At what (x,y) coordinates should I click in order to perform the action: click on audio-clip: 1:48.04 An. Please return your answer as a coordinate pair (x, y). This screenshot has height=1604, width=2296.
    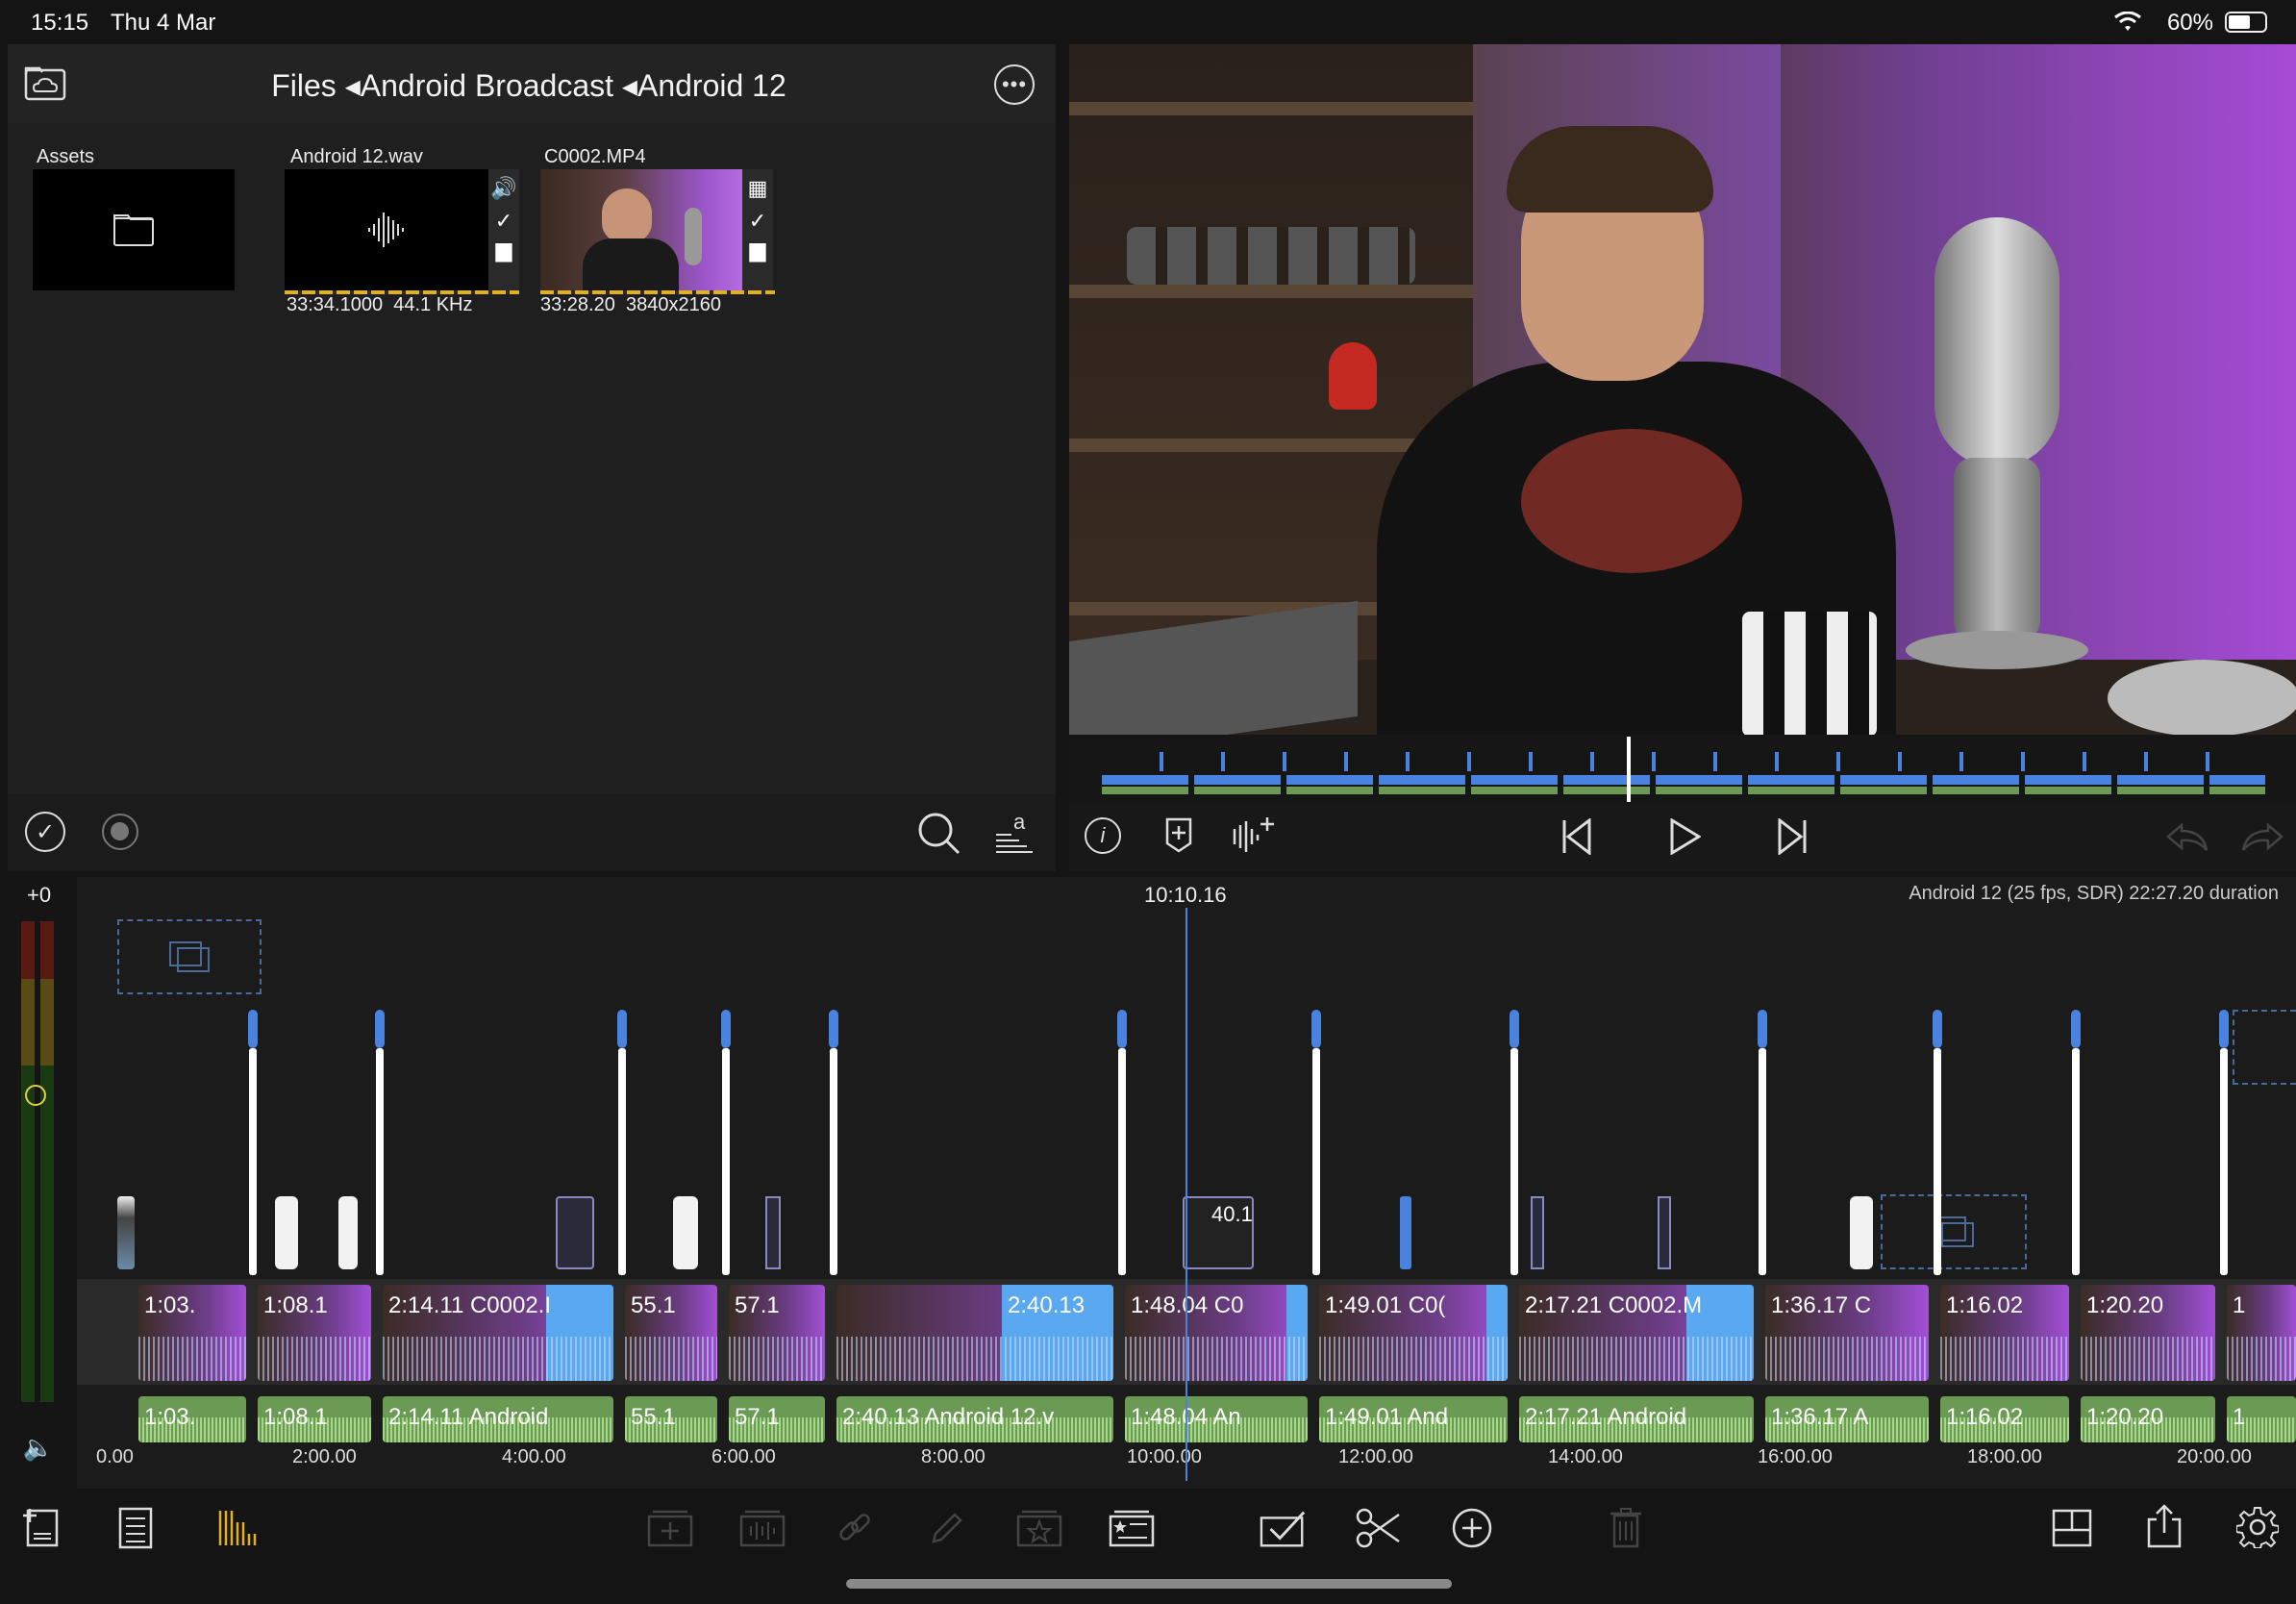
    Looking at the image, I should click on (1216, 1419).